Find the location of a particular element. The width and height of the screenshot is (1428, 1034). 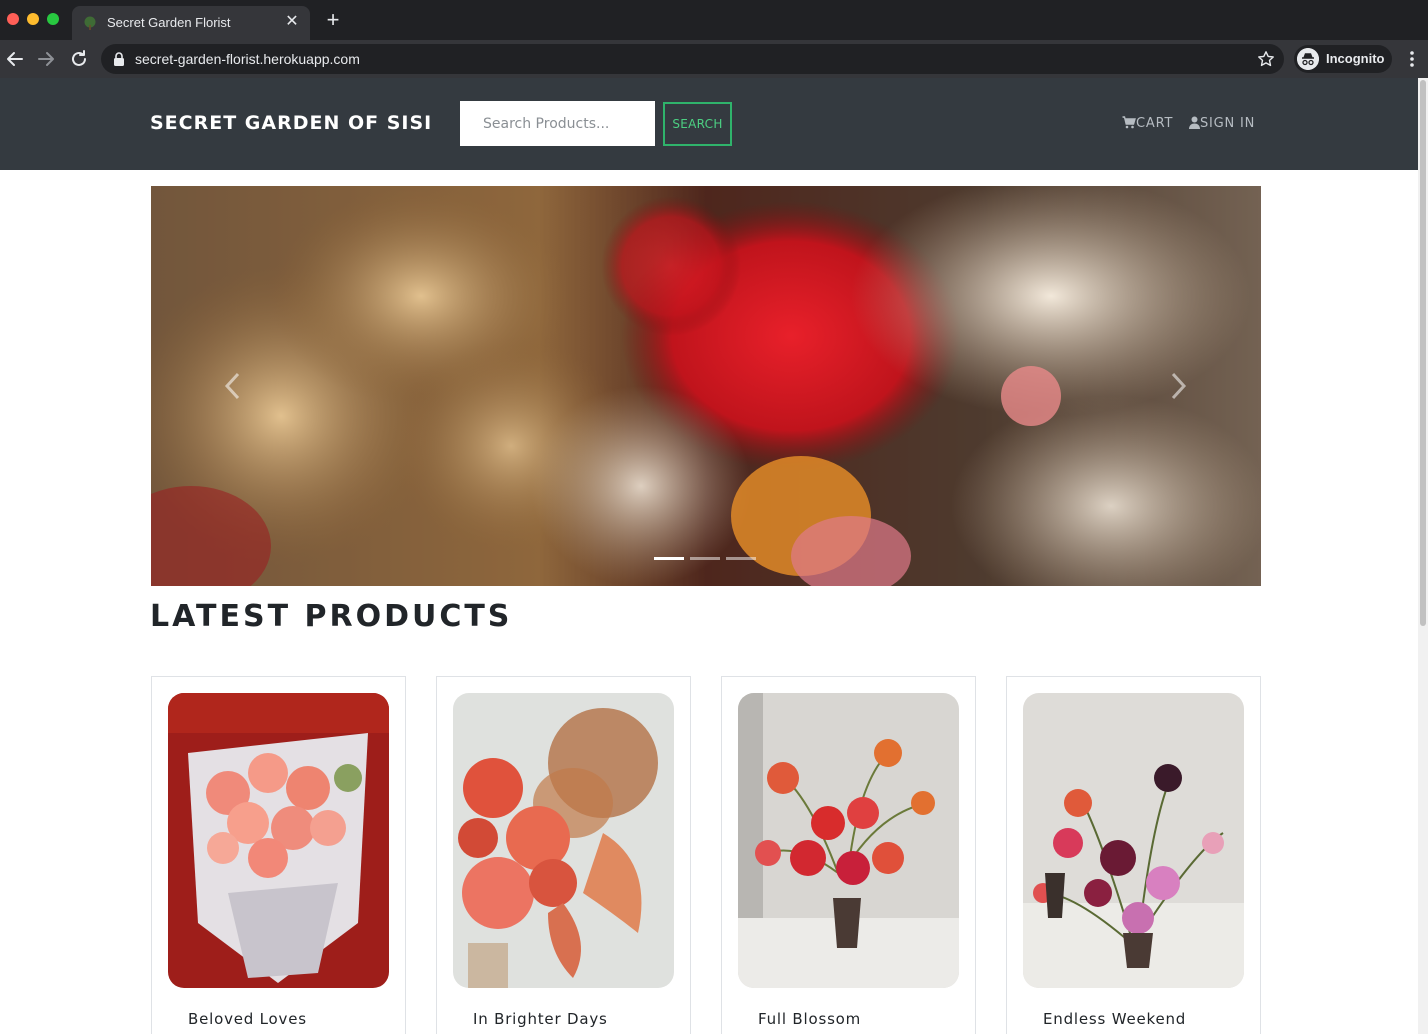

new-tab-icon: + is located at coordinates (333, 20).